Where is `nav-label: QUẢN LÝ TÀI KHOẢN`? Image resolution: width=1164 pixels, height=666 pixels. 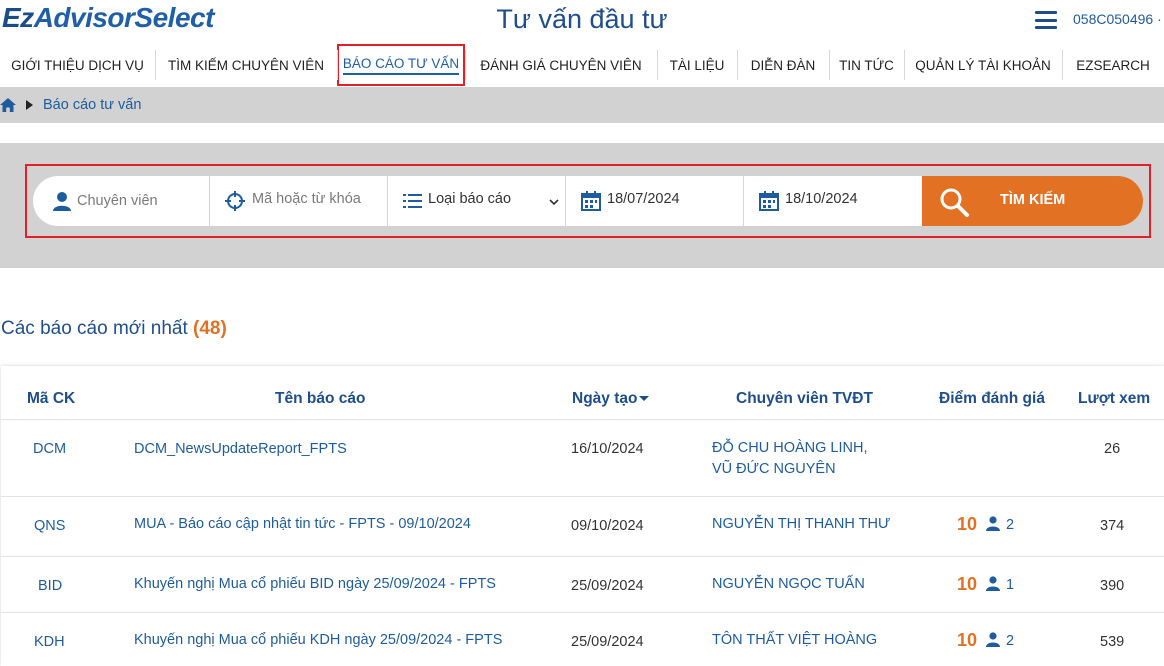 nav-label: QUẢN LÝ TÀI KHOẢN is located at coordinates (983, 65).